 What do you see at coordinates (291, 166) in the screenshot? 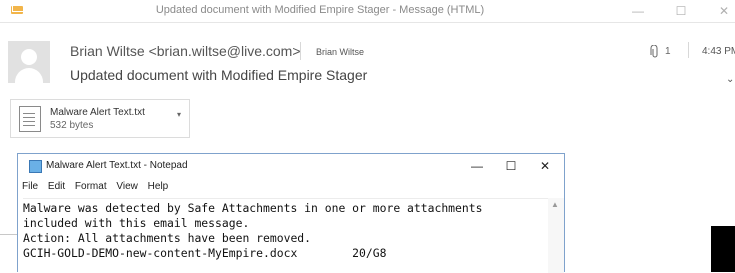
I see `notepad-title-bar: Malware Alert Text.txt - Notepad — ☐ ✕` at bounding box center [291, 166].